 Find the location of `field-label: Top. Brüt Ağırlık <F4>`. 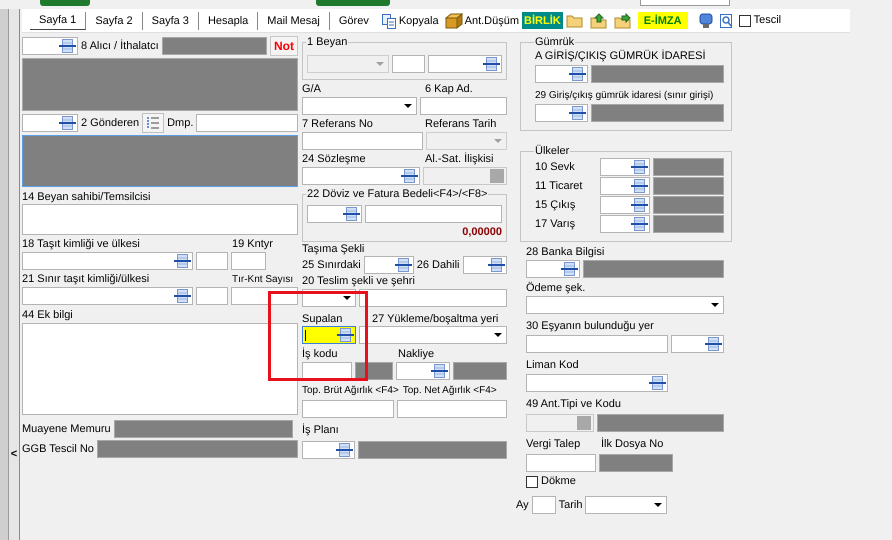

field-label: Top. Brüt Ağırlık <F4> is located at coordinates (350, 390).